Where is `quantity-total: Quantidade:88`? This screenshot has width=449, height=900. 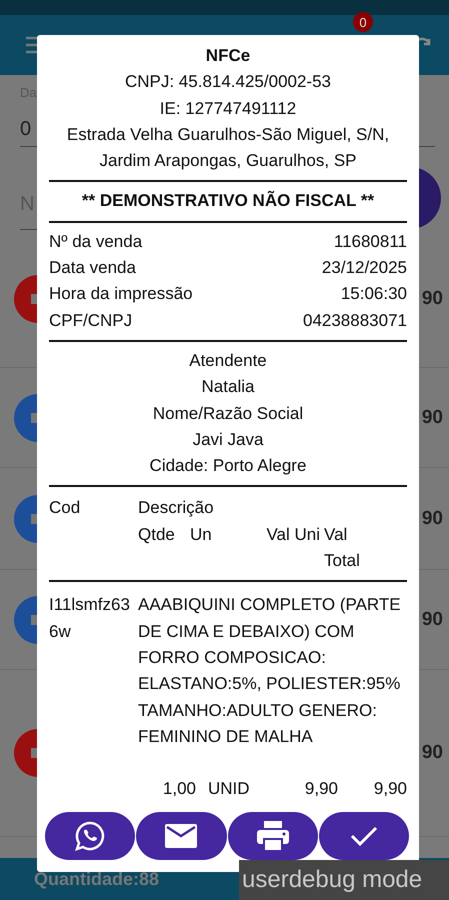
quantity-total: Quantidade:88 is located at coordinates (97, 879).